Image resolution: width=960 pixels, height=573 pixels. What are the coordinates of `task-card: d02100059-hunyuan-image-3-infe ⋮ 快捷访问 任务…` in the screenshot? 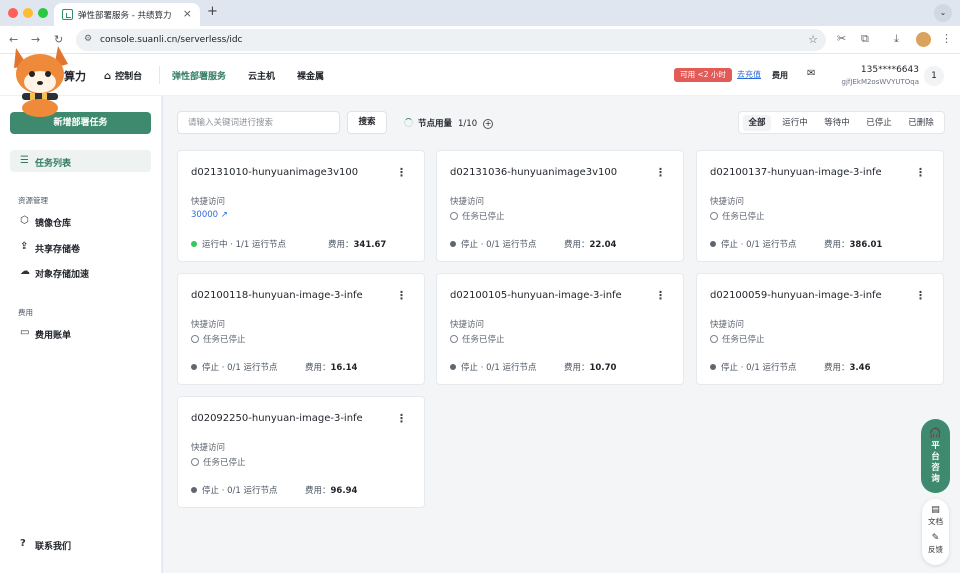 It's located at (820, 329).